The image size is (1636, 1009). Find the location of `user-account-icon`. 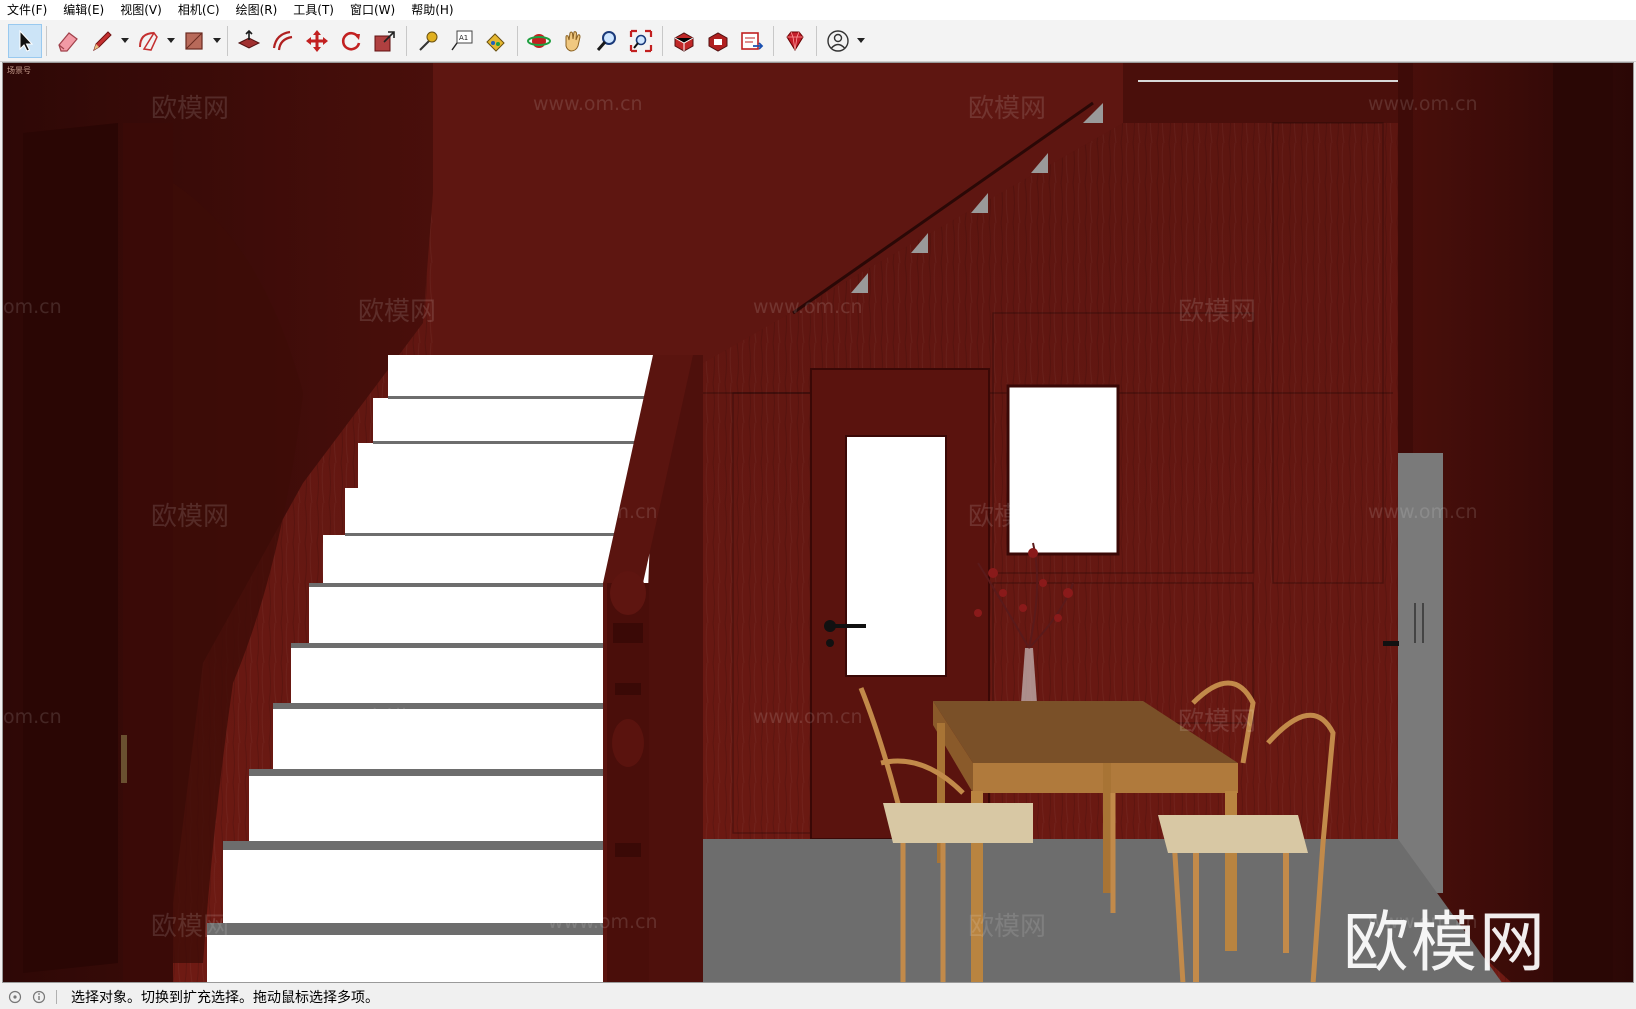

user-account-icon is located at coordinates (838, 40).